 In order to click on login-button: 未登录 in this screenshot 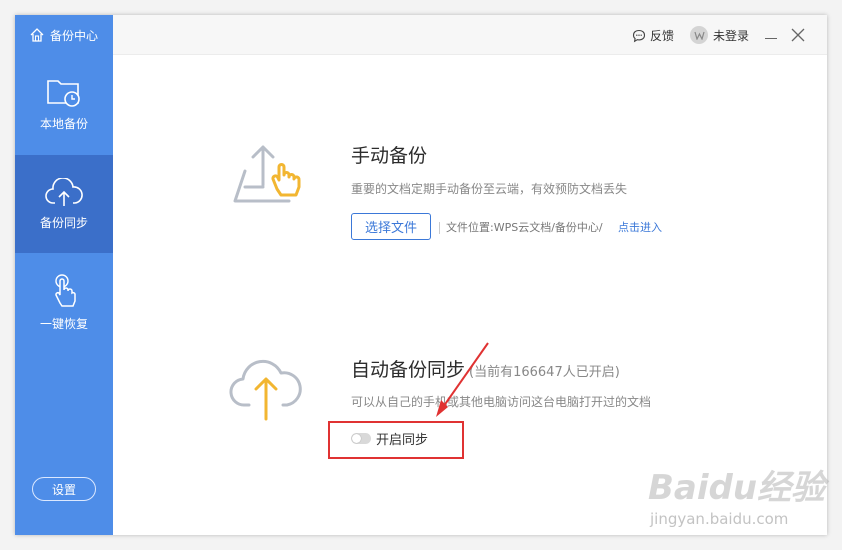, I will do `click(719, 35)`.